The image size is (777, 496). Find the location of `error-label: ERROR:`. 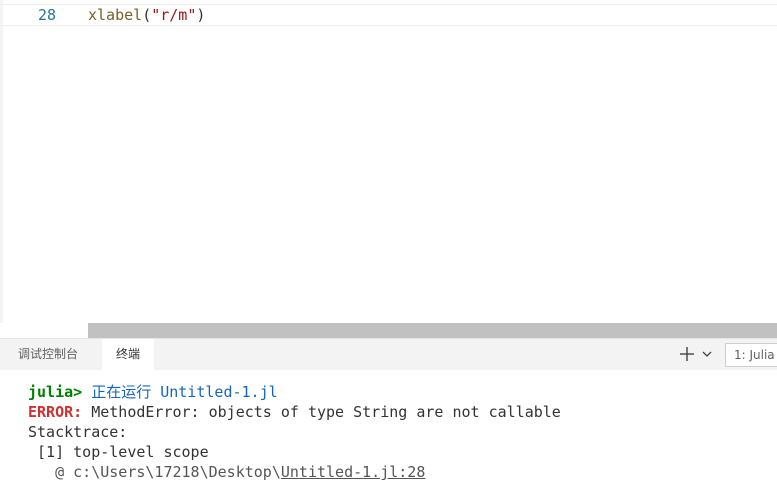

error-label: ERROR: is located at coordinates (55, 412).